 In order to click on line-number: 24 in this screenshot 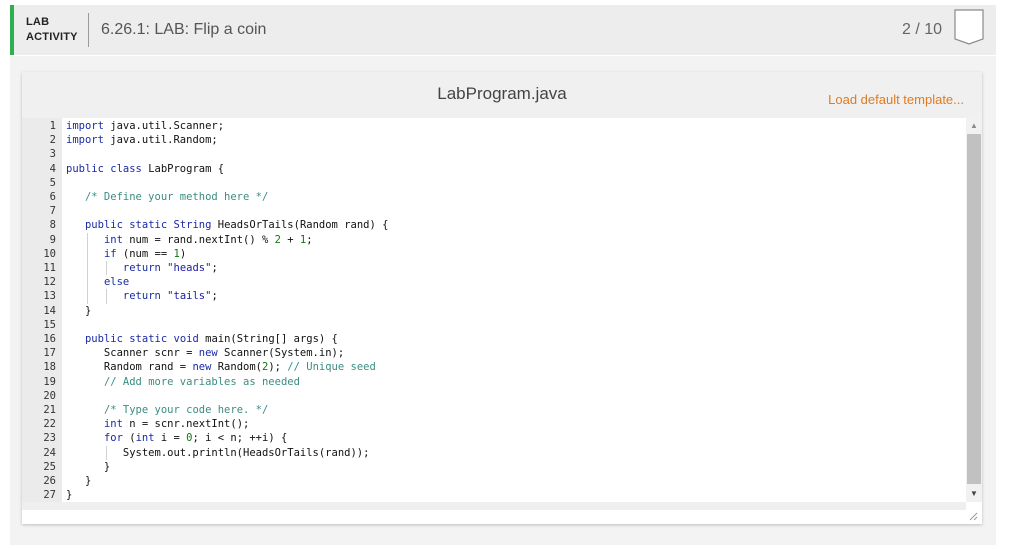, I will do `click(49, 452)`.